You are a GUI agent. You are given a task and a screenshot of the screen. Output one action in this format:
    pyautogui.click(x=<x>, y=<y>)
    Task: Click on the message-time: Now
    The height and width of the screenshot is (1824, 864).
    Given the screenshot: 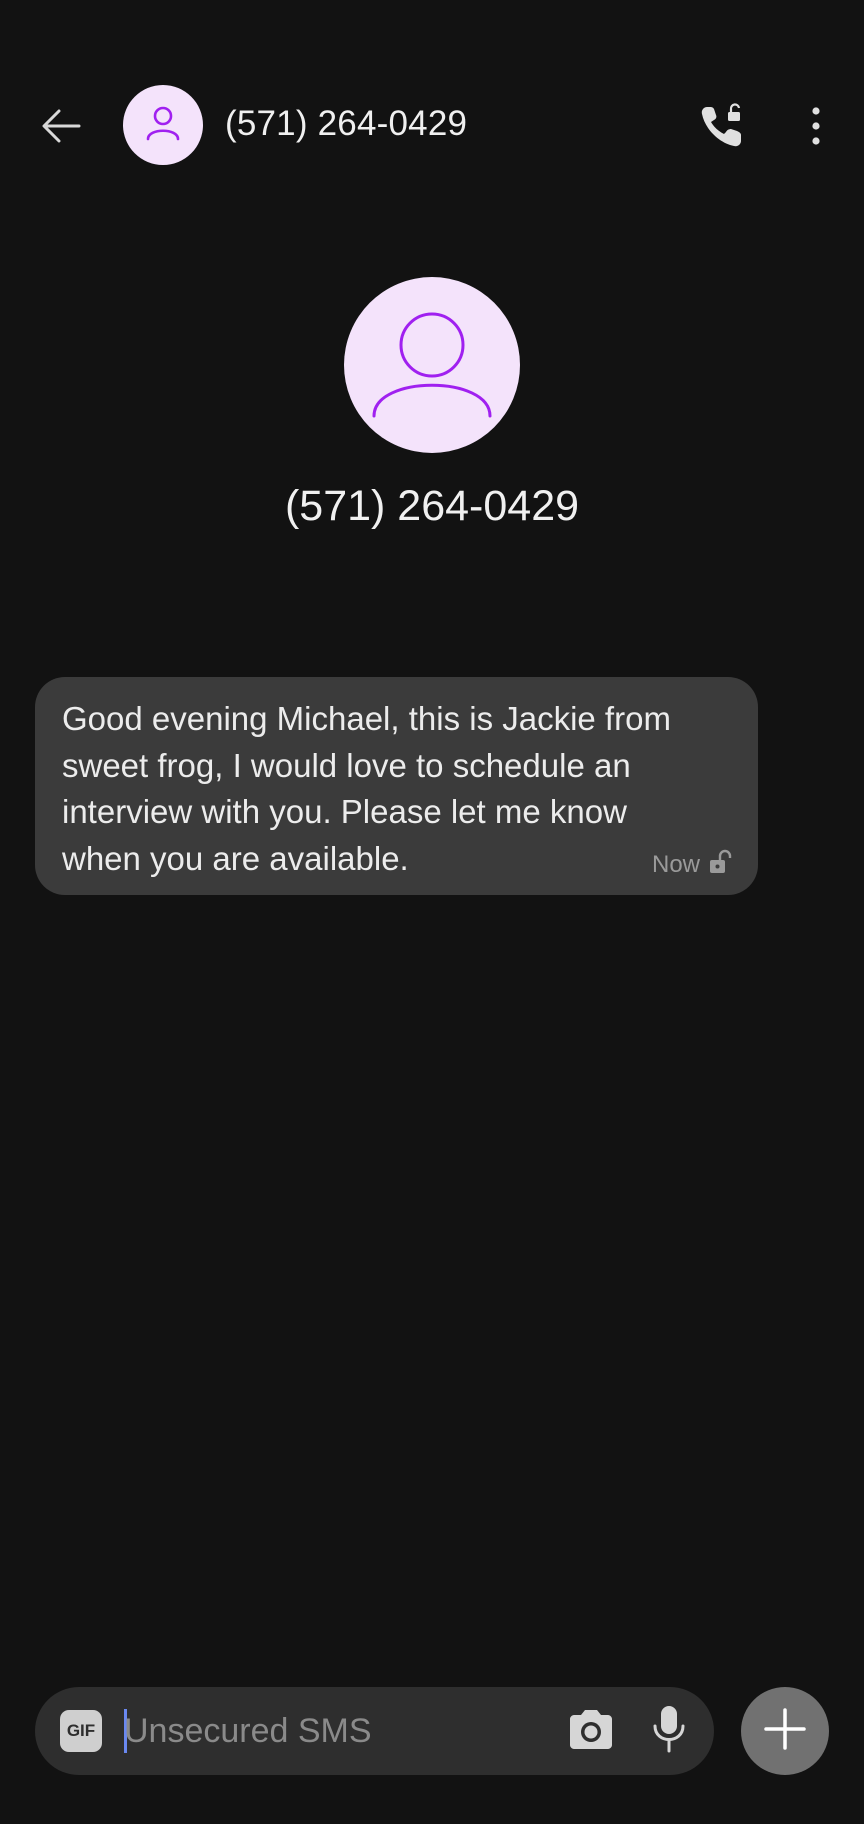 What is the action you would take?
    pyautogui.click(x=675, y=864)
    